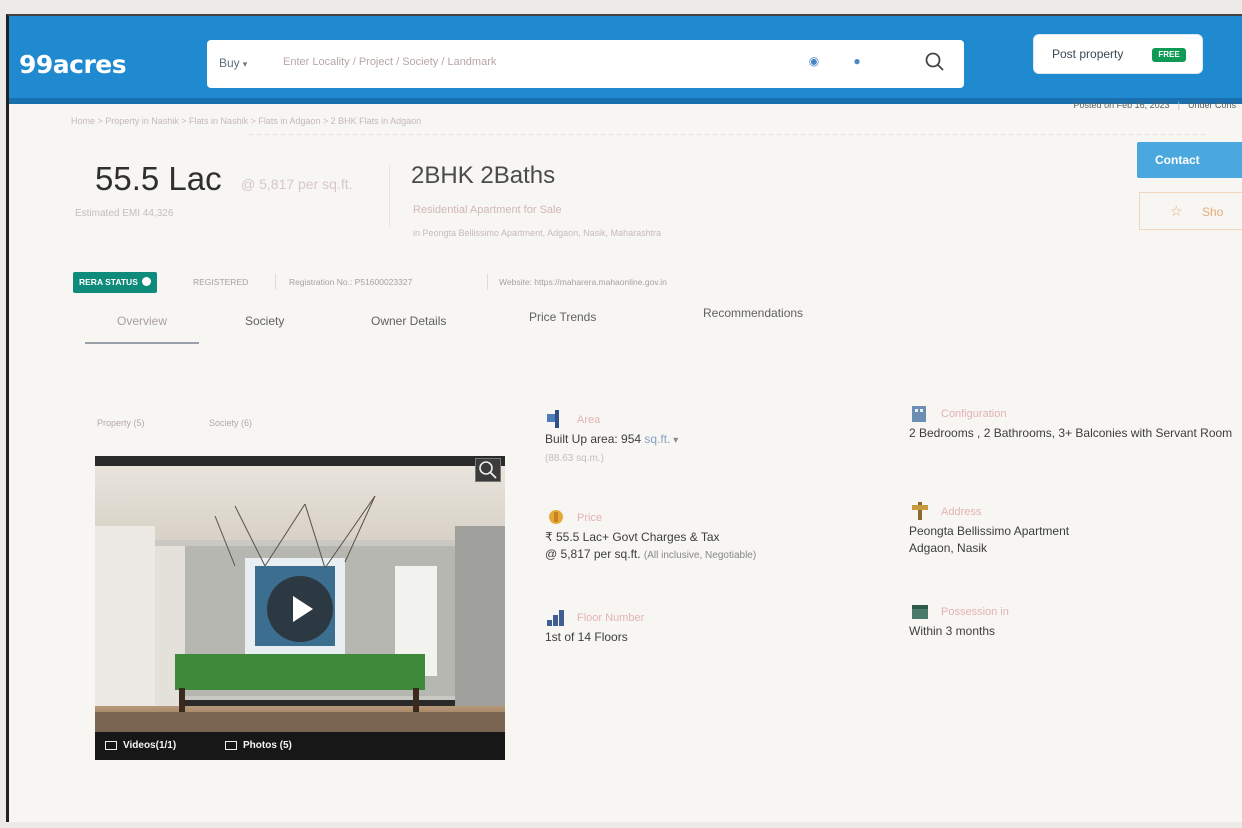 Image resolution: width=1242 pixels, height=828 pixels. Describe the element at coordinates (158, 178) in the screenshot. I see `price: 55.5 Lac` at that location.